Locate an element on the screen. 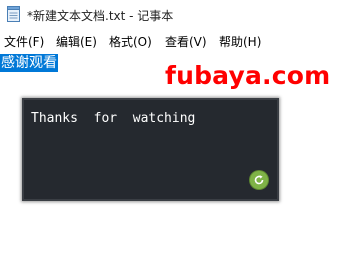  menu-file: 文件(F) is located at coordinates (24, 41).